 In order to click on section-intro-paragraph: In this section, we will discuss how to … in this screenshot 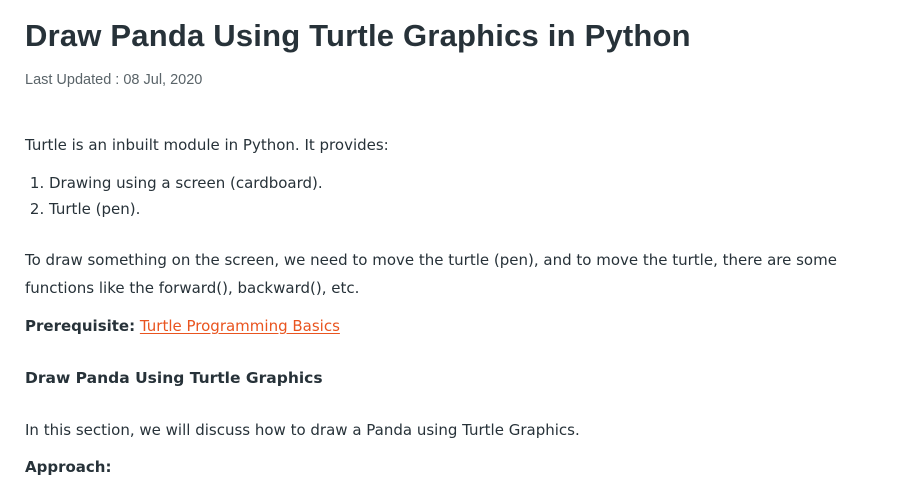, I will do `click(302, 430)`.